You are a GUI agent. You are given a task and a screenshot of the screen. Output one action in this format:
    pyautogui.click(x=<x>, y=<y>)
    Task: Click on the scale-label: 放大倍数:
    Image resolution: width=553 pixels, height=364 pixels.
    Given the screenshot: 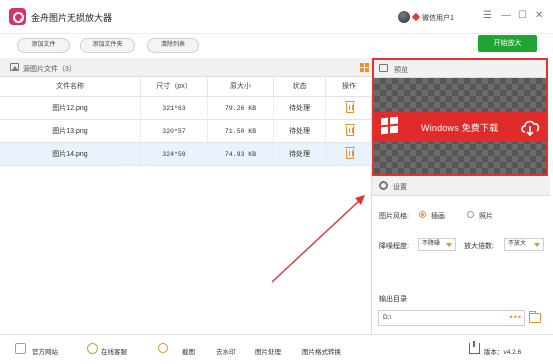 What is the action you would take?
    pyautogui.click(x=479, y=246)
    